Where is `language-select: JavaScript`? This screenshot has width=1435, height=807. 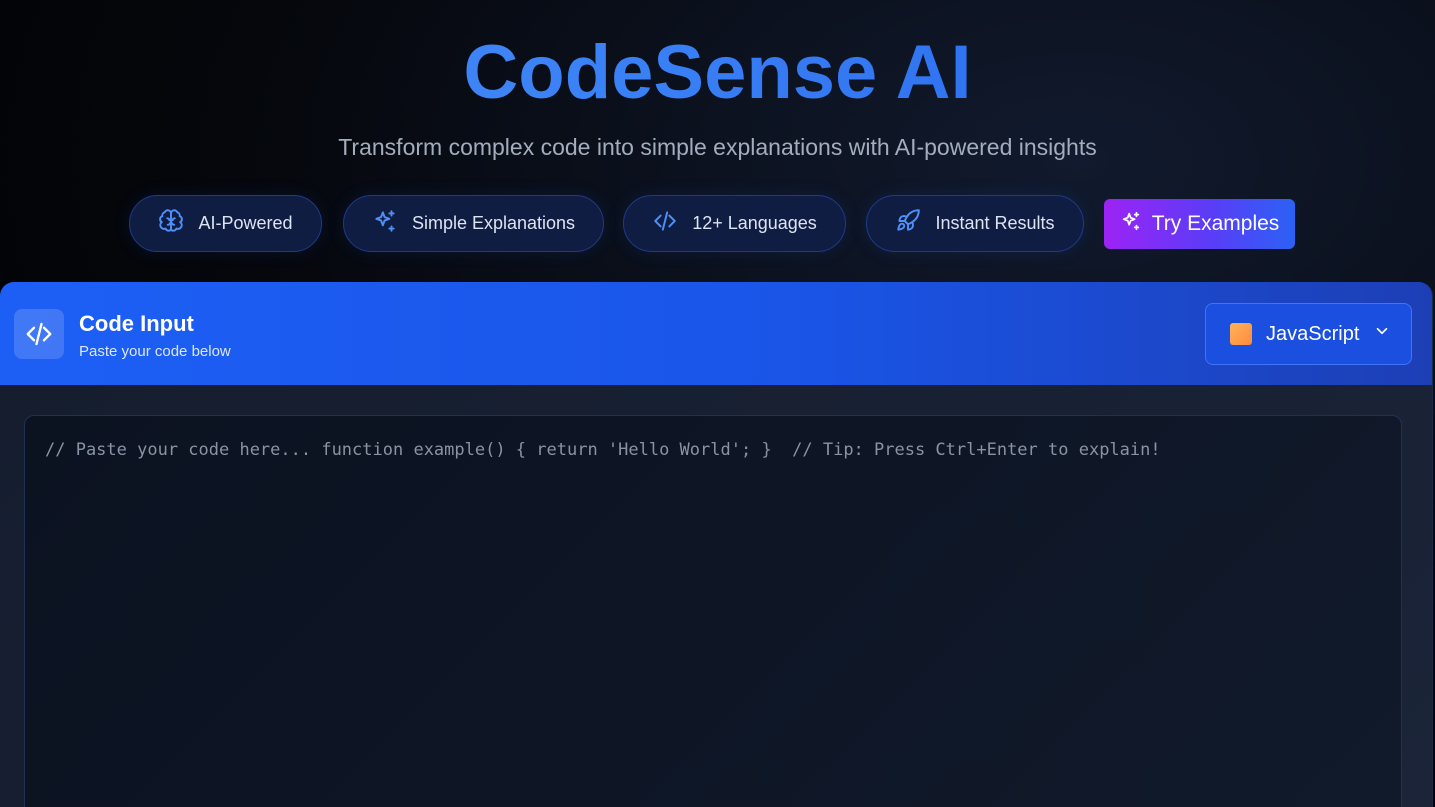 language-select: JavaScript is located at coordinates (1308, 334).